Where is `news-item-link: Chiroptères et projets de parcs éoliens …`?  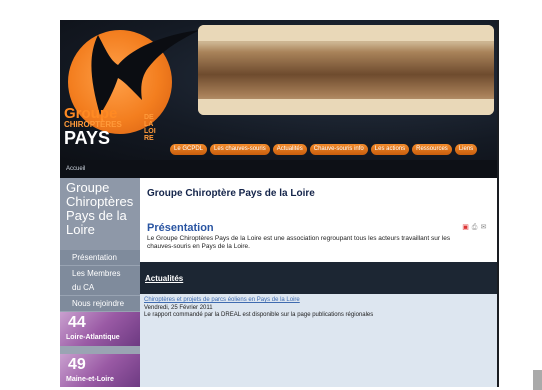 news-item-link: Chiroptères et projets de parcs éoliens … is located at coordinates (222, 300).